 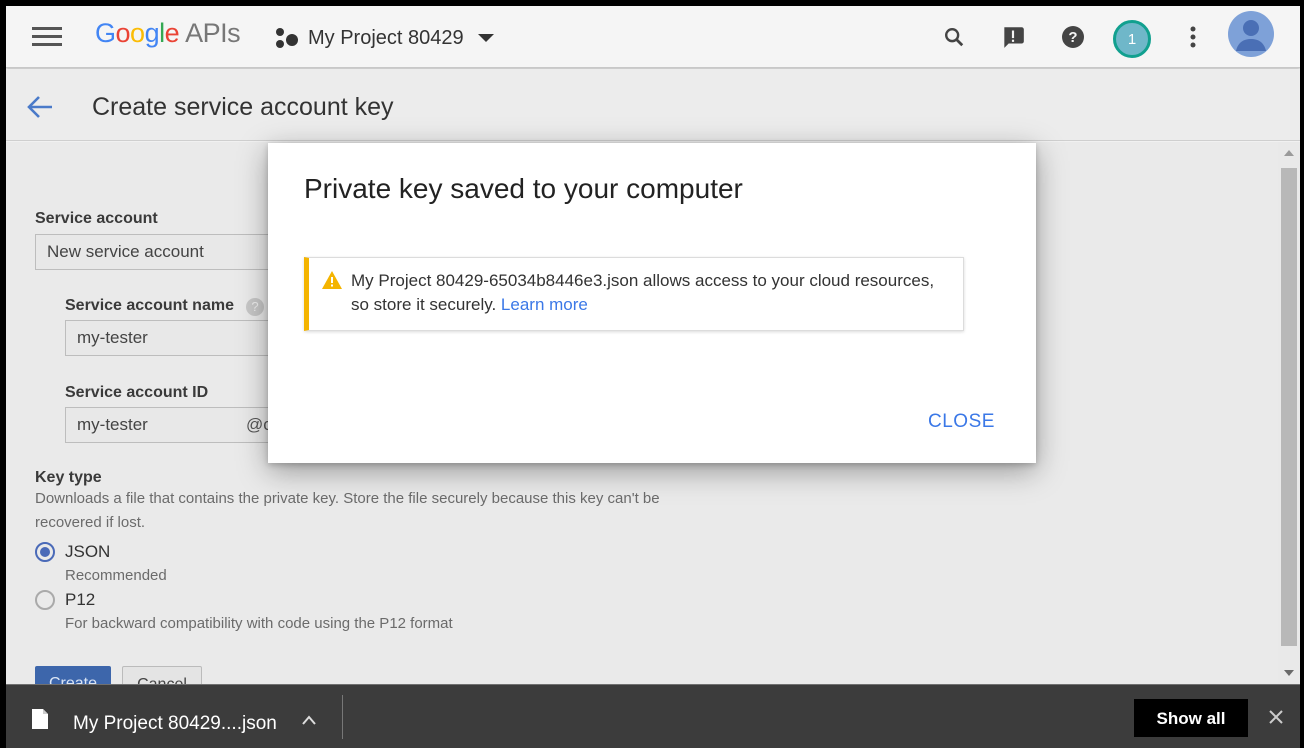 I want to click on project-name: My Project 80429, so click(x=386, y=37).